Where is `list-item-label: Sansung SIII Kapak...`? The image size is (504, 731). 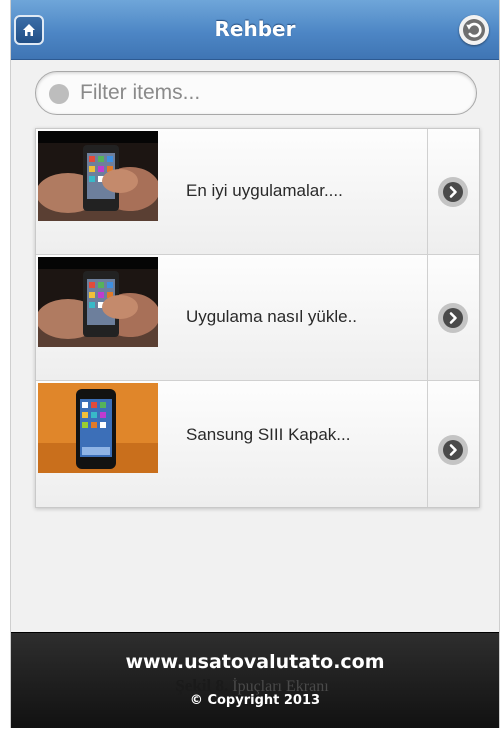 list-item-label: Sansung SIII Kapak... is located at coordinates (268, 434).